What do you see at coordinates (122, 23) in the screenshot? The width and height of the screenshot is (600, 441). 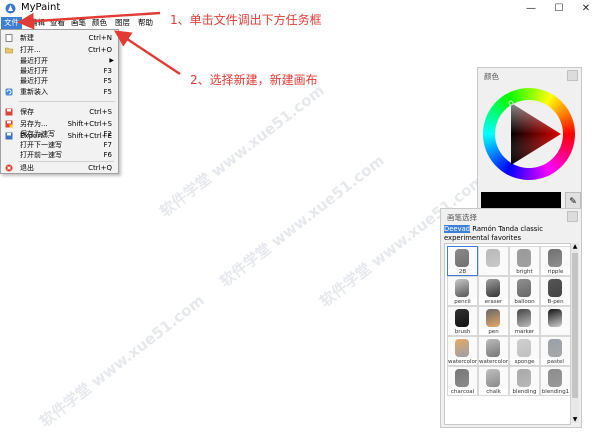 I see `menu-layer: 图层` at bounding box center [122, 23].